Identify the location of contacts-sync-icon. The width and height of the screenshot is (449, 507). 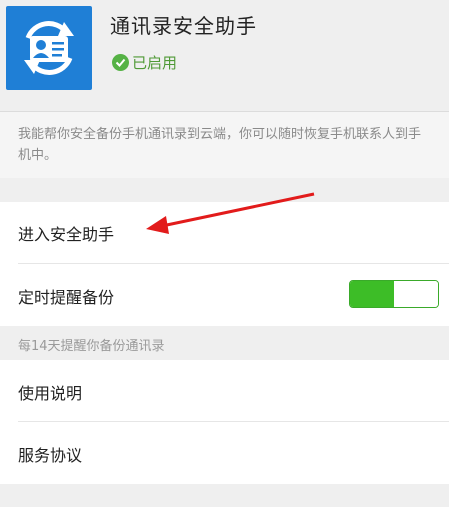
(49, 48).